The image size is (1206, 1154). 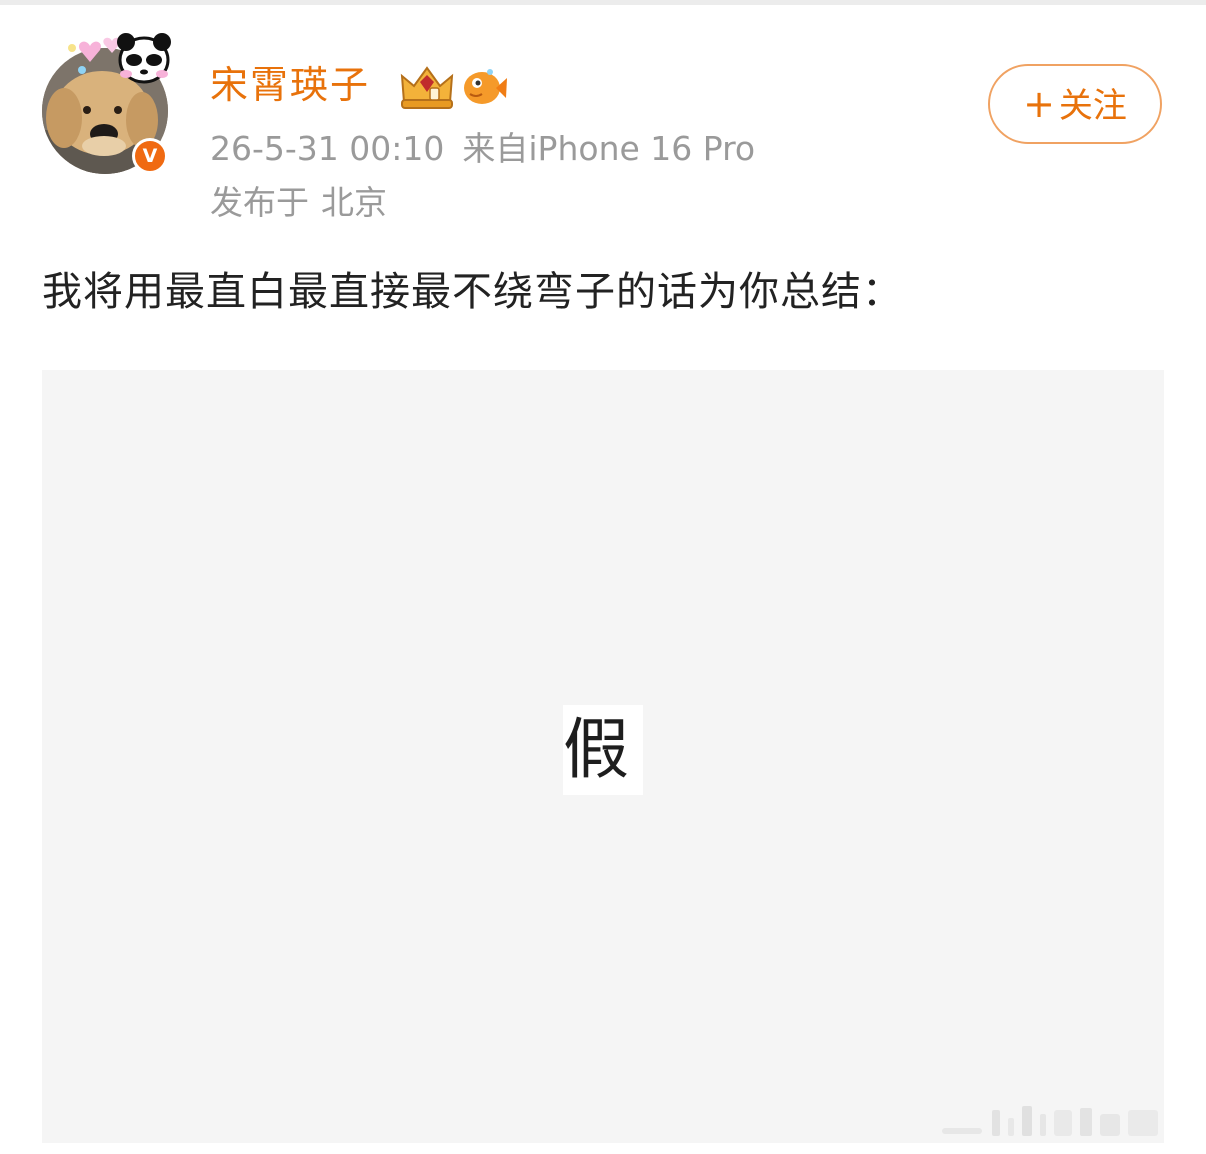 What do you see at coordinates (119, 58) in the screenshot?
I see `avatar-panda-decoration-icon` at bounding box center [119, 58].